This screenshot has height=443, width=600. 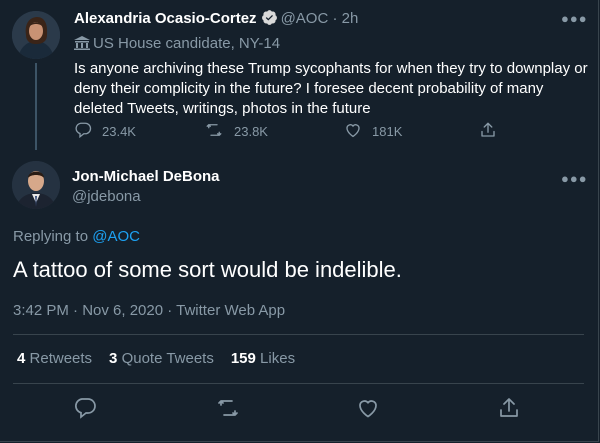 I want to click on candidate-label: US House candidate, NY-14, so click(x=177, y=43).